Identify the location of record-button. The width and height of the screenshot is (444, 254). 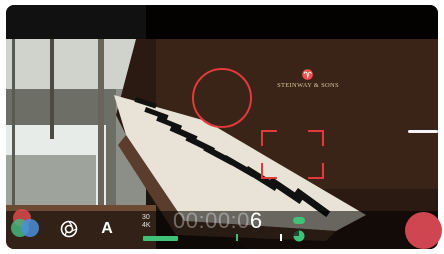
(423, 230).